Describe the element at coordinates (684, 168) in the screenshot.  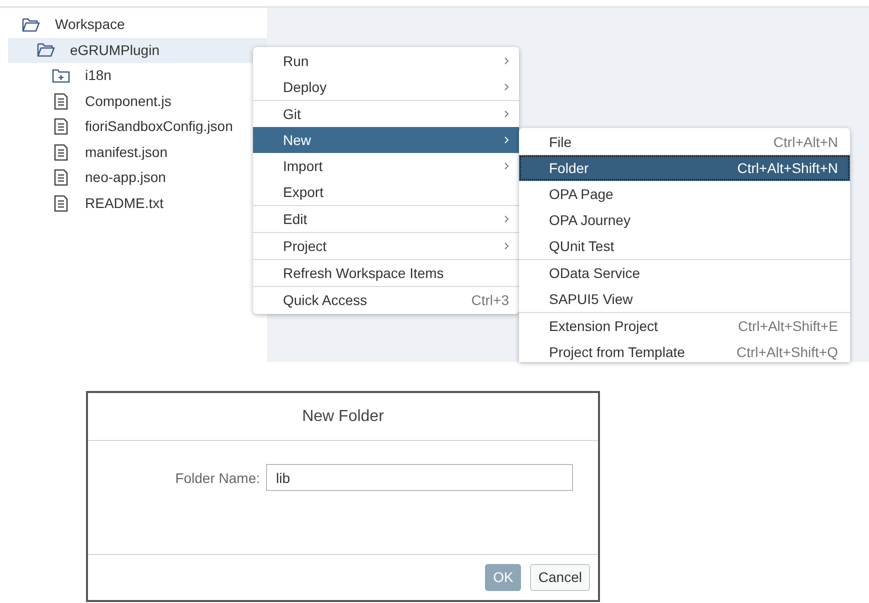
I see `menu-item: Folder Ctrl+Alt+Shift+N` at that location.